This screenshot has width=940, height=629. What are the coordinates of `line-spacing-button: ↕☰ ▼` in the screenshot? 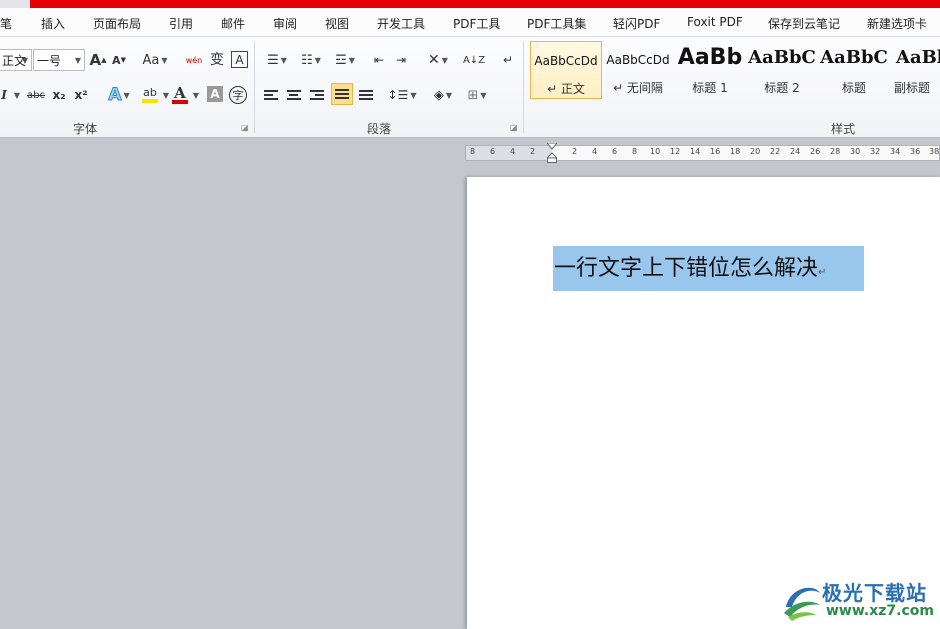 It's located at (402, 95).